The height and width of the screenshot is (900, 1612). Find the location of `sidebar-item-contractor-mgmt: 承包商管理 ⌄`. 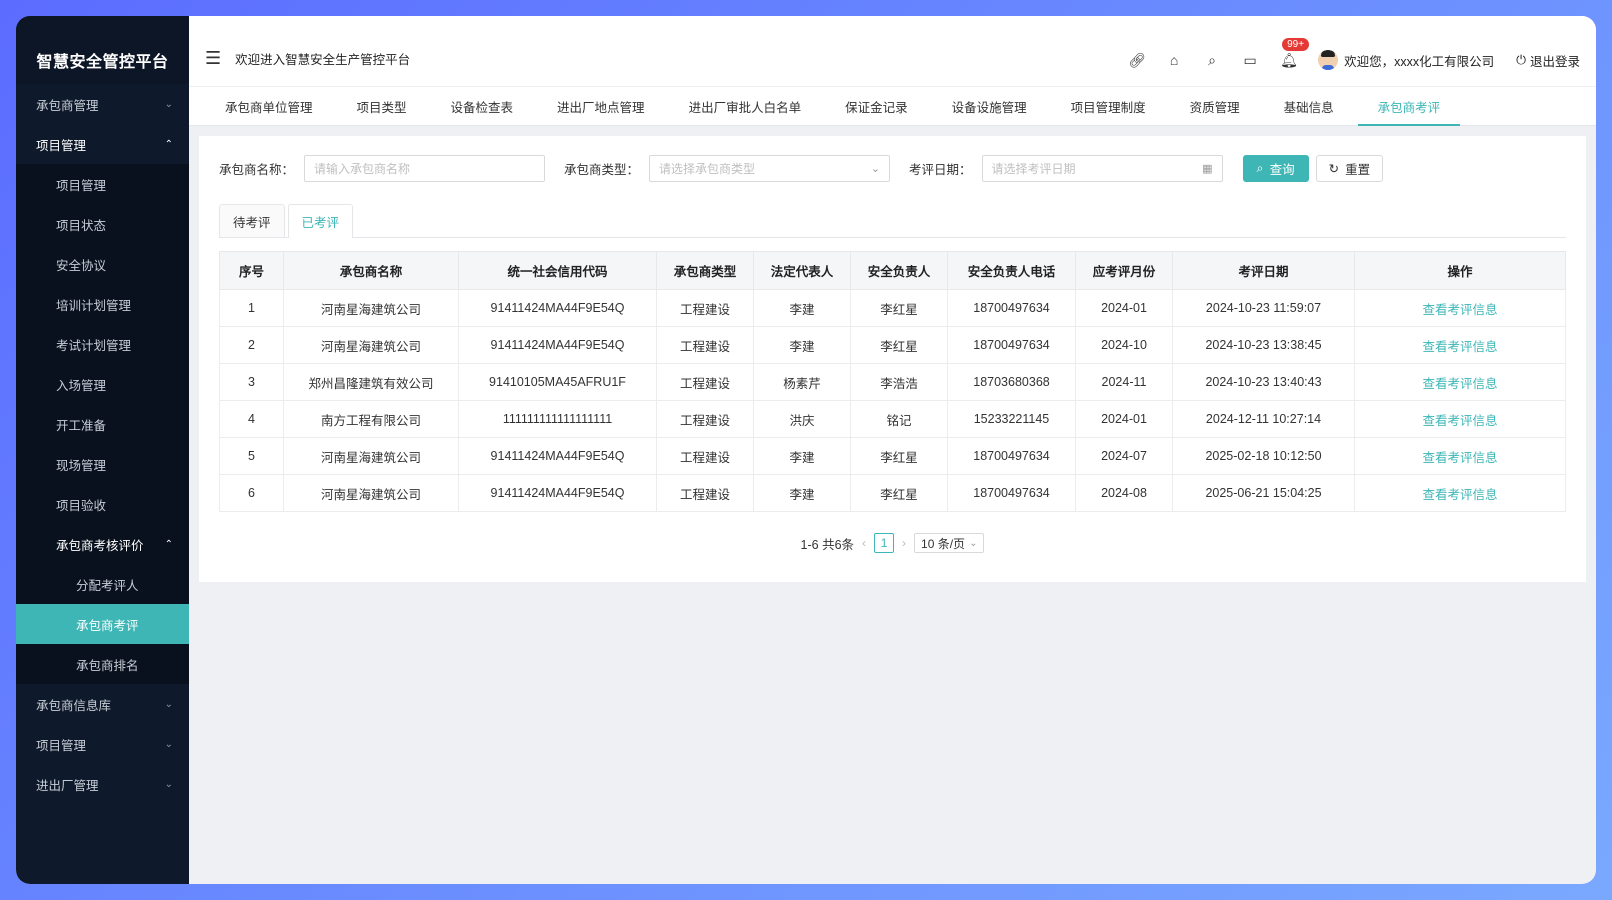

sidebar-item-contractor-mgmt: 承包商管理 ⌄ is located at coordinates (102, 104).